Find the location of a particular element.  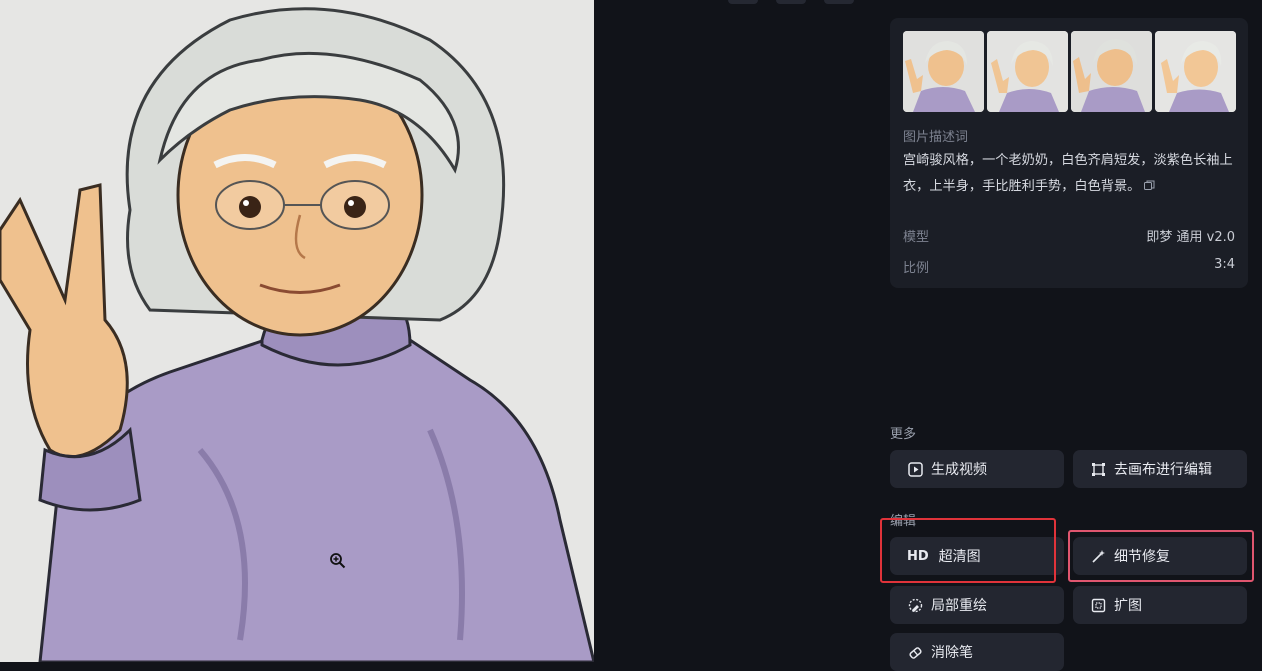

expand-image-button: 扩图 is located at coordinates (1160, 605).